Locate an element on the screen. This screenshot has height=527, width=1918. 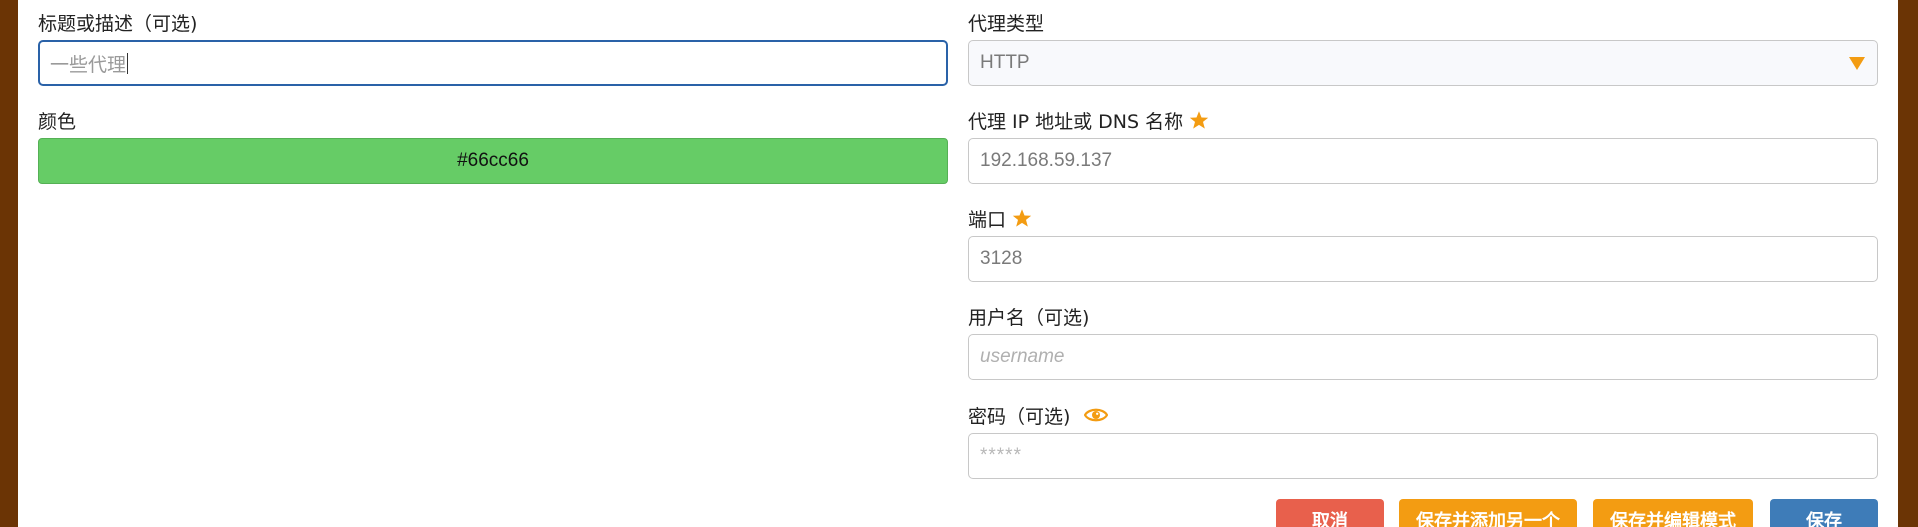
color-label-text: 颜色 is located at coordinates (57, 121).